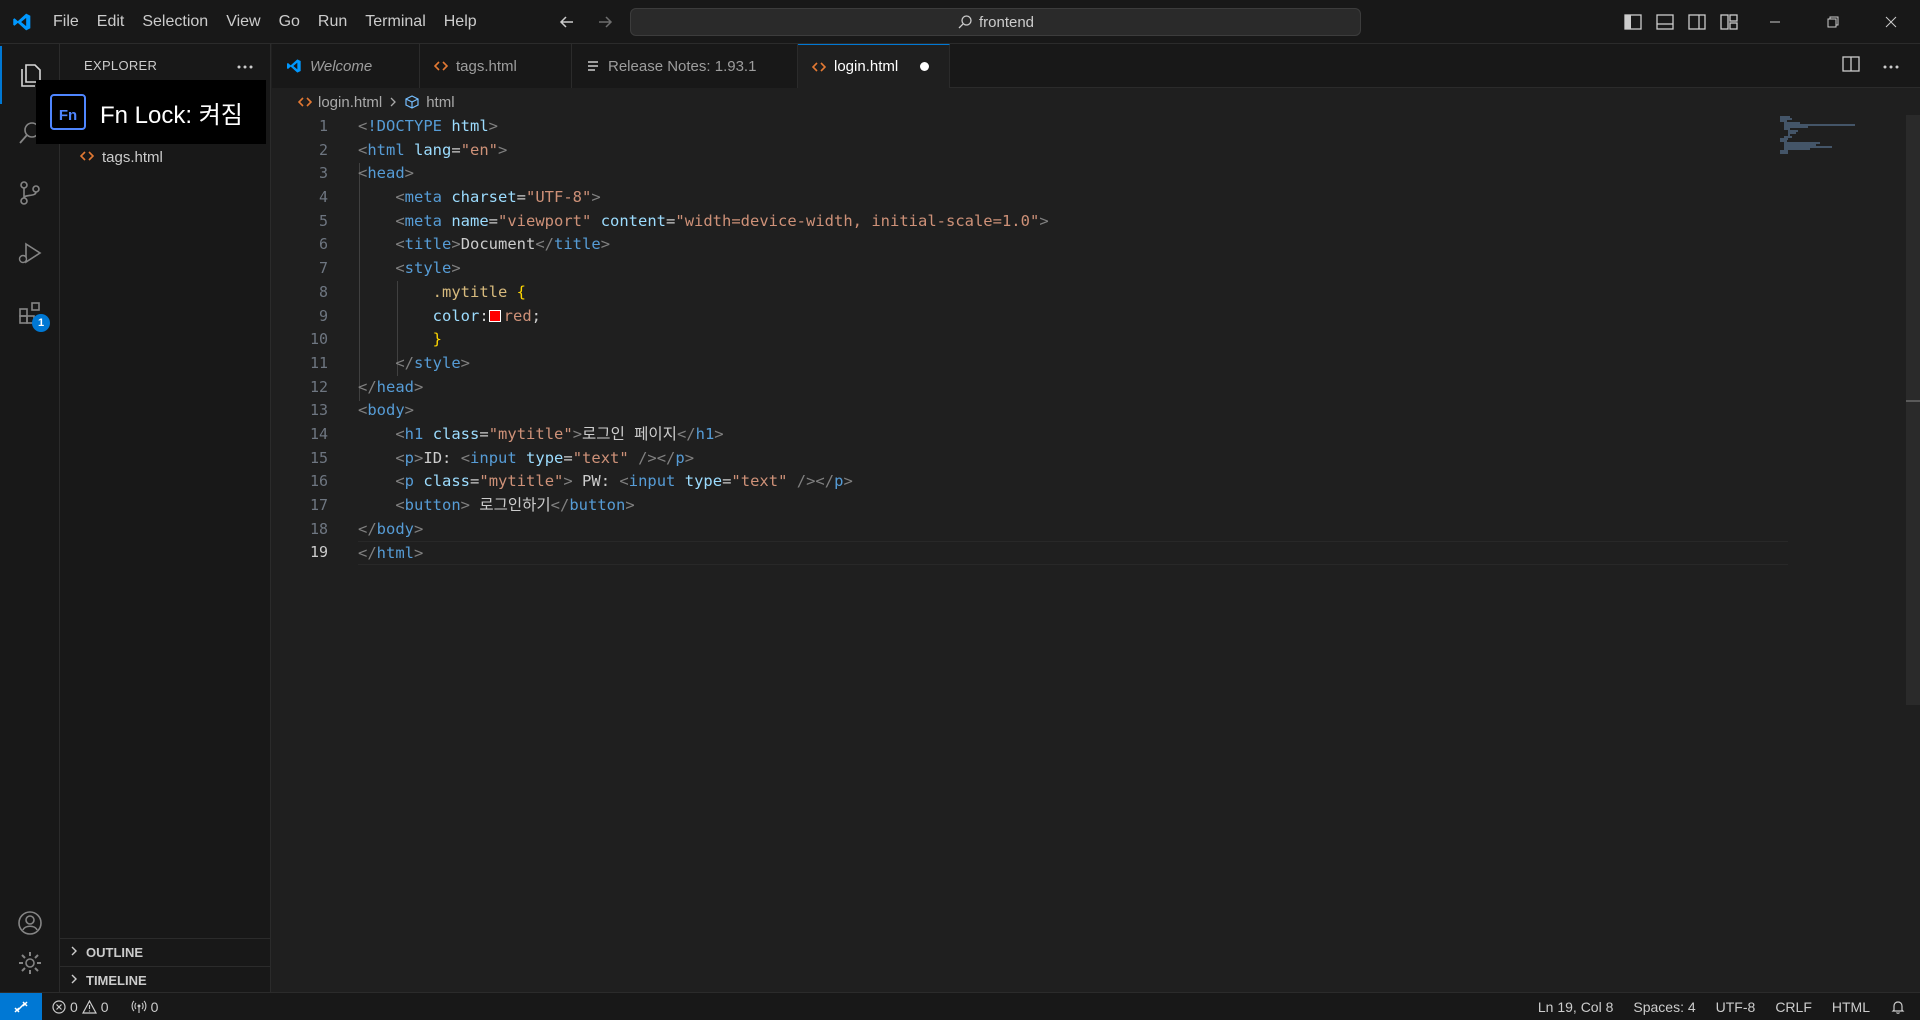 The image size is (1920, 1020). I want to click on code-line: color: red;, so click(487, 315).